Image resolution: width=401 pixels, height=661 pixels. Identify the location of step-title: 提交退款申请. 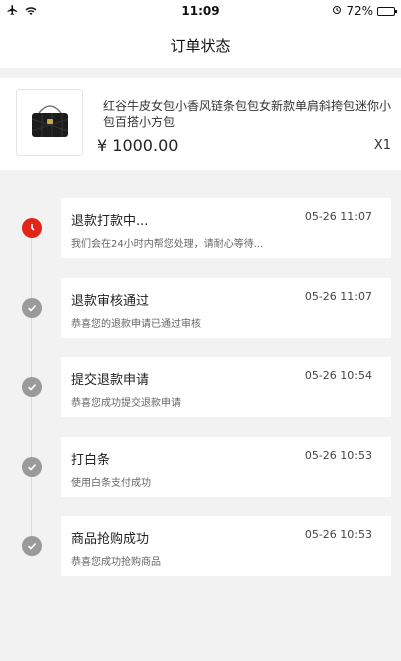
(110, 380).